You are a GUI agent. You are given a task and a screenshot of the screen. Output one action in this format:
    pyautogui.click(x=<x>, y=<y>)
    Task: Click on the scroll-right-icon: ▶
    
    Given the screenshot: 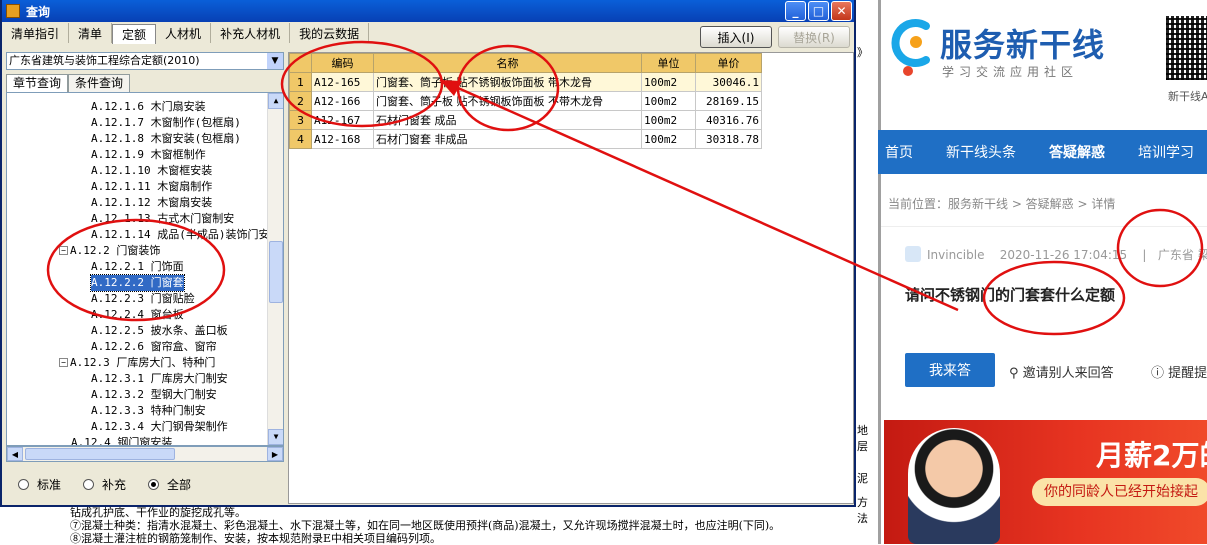 What is the action you would take?
    pyautogui.click(x=275, y=454)
    